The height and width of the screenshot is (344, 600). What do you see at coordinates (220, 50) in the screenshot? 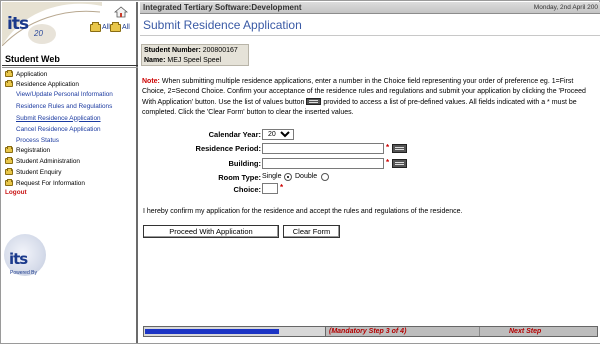
I see `student-number-value: 200800167` at bounding box center [220, 50].